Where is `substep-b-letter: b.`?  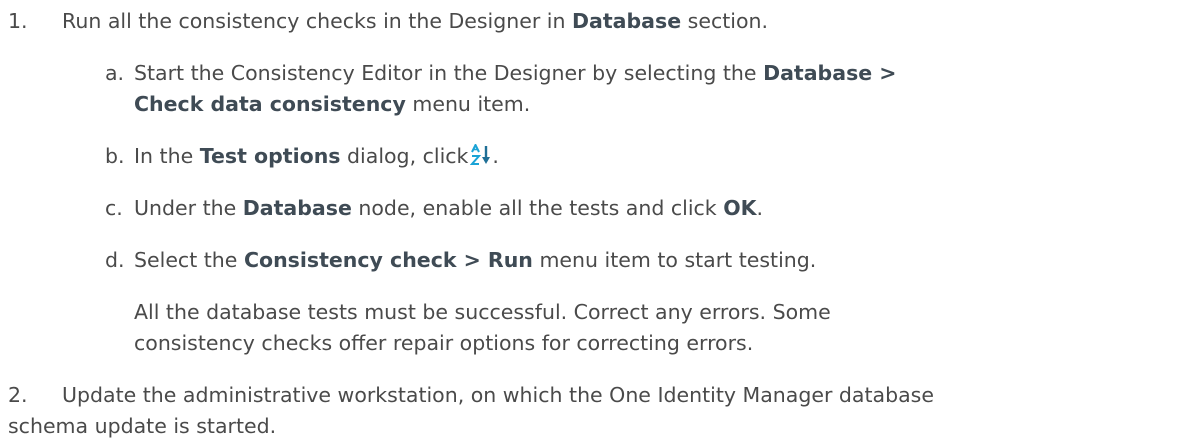 substep-b-letter: b. is located at coordinates (115, 156).